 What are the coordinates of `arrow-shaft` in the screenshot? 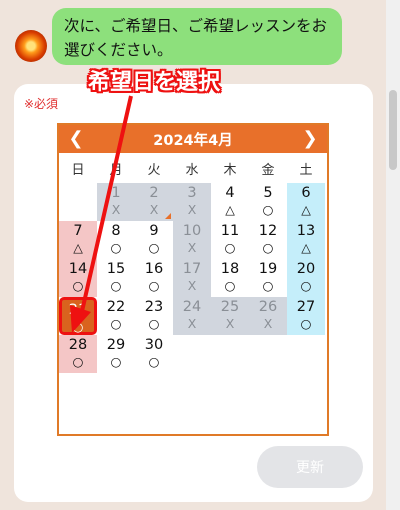 It's located at (105, 208).